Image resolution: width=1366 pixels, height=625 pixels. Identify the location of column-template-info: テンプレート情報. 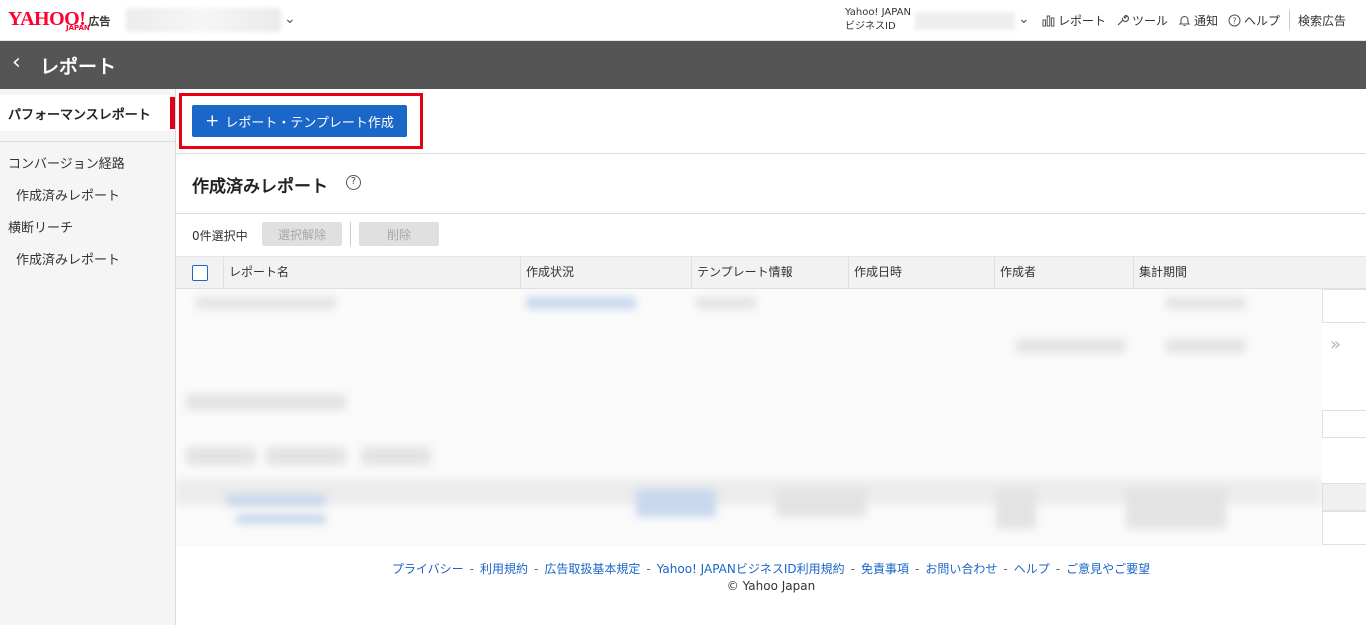
(769, 272).